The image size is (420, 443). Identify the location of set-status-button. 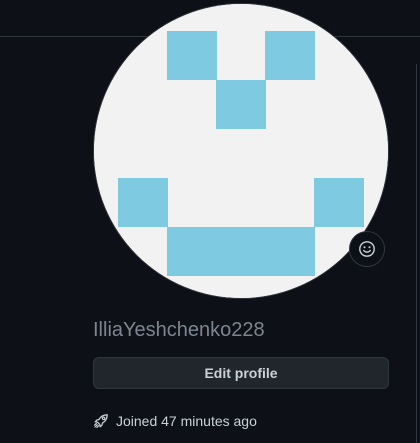
(367, 249).